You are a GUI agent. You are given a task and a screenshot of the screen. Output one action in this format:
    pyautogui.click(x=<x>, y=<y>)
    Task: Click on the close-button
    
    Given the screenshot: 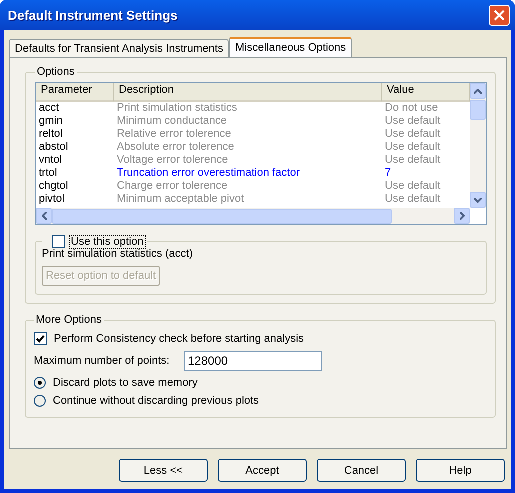 What is the action you would take?
    pyautogui.click(x=499, y=15)
    